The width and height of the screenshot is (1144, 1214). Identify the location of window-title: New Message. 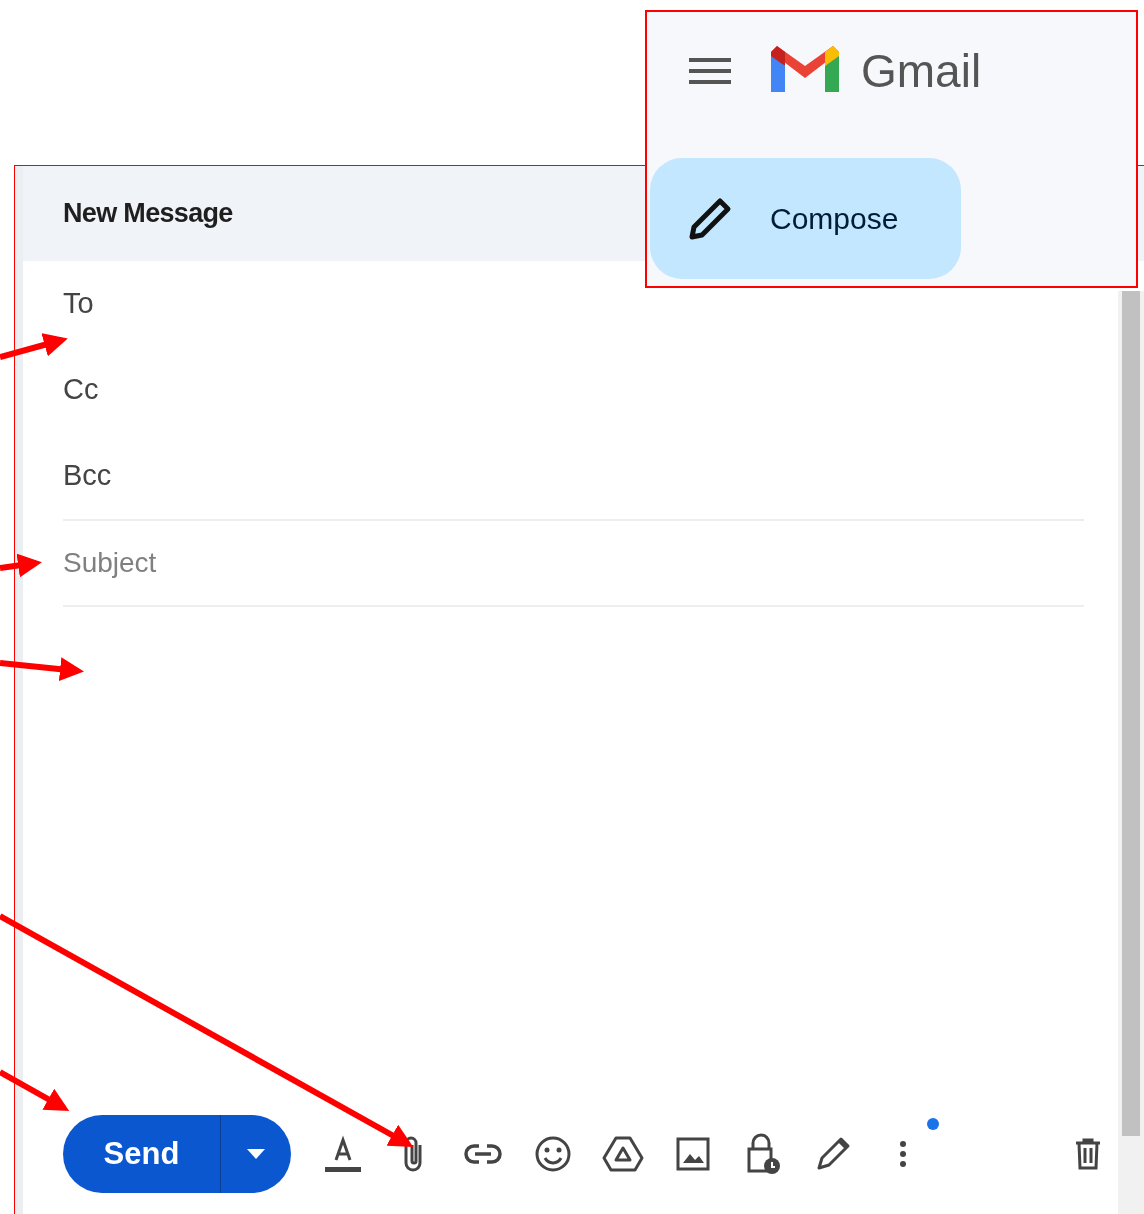
(148, 214).